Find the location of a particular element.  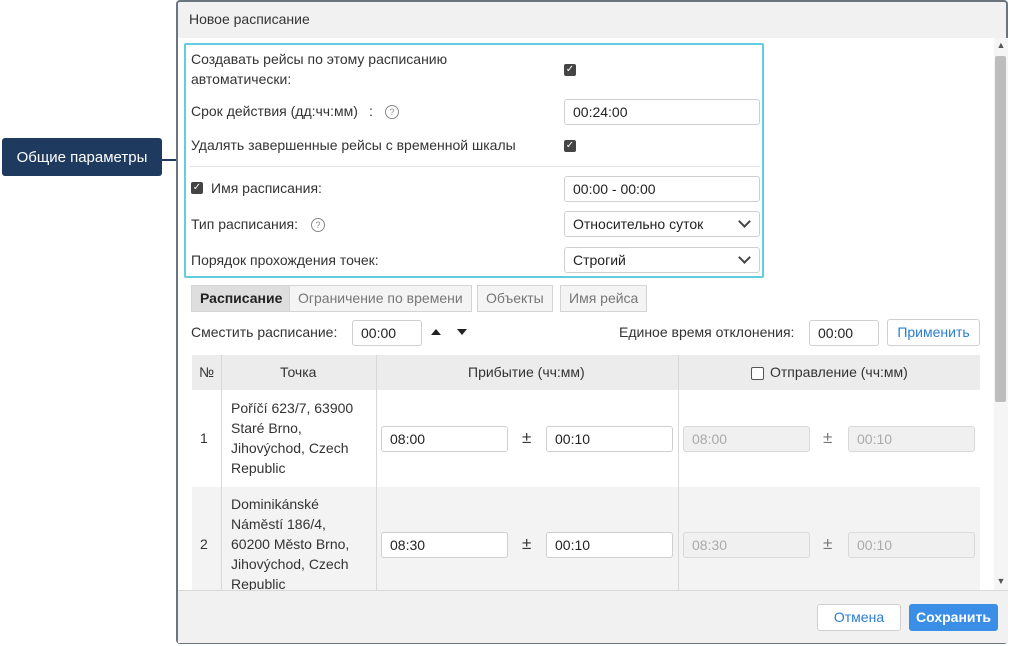

auto-create-checkbox: ✓ is located at coordinates (570, 70).